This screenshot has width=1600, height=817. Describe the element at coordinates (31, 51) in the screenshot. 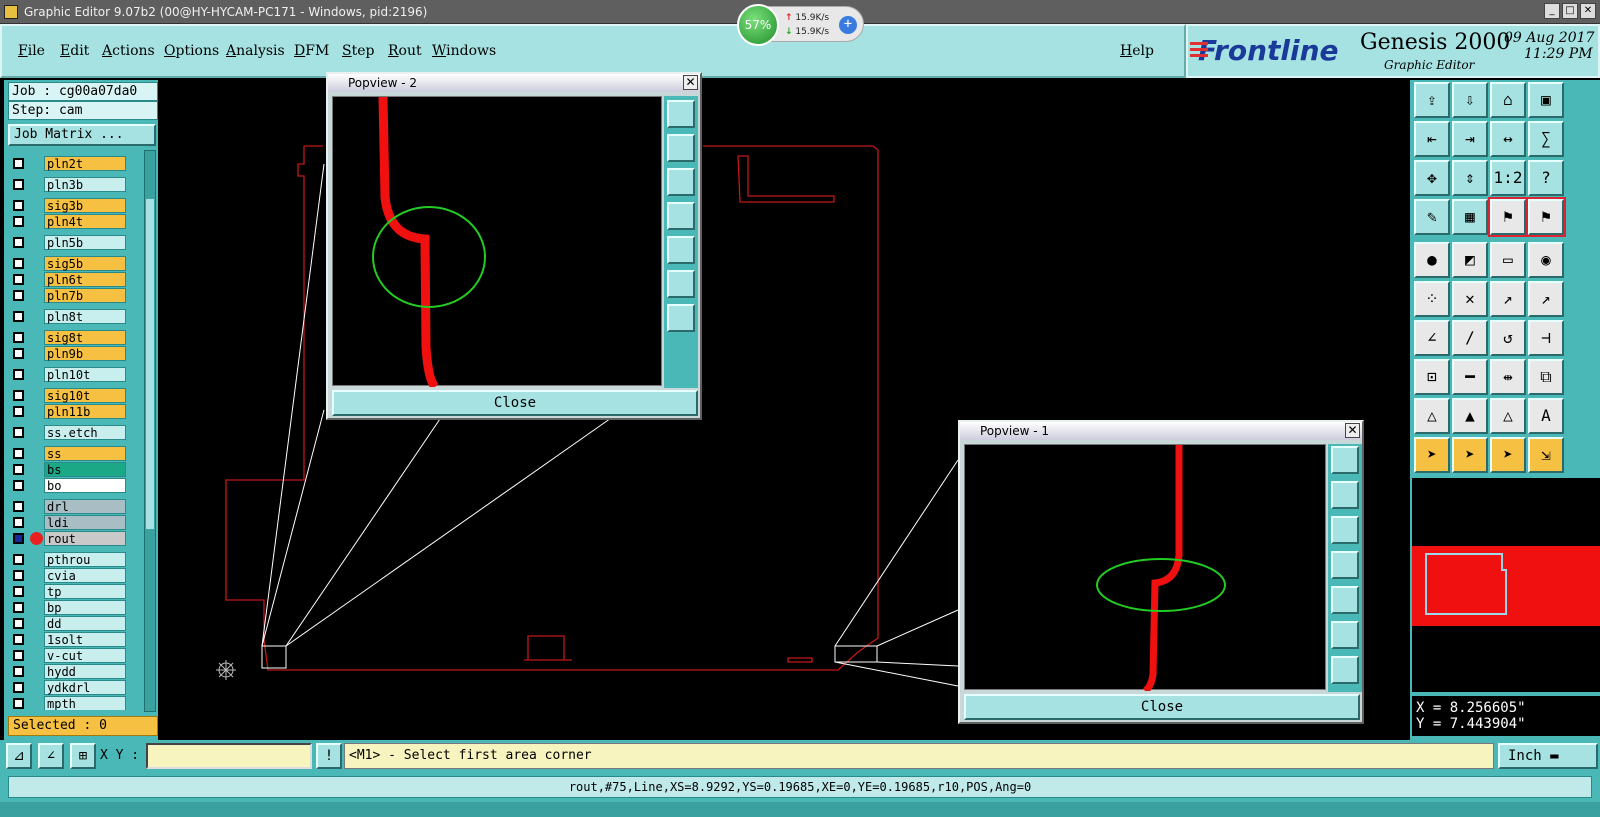

I see `menu-file: File` at that location.